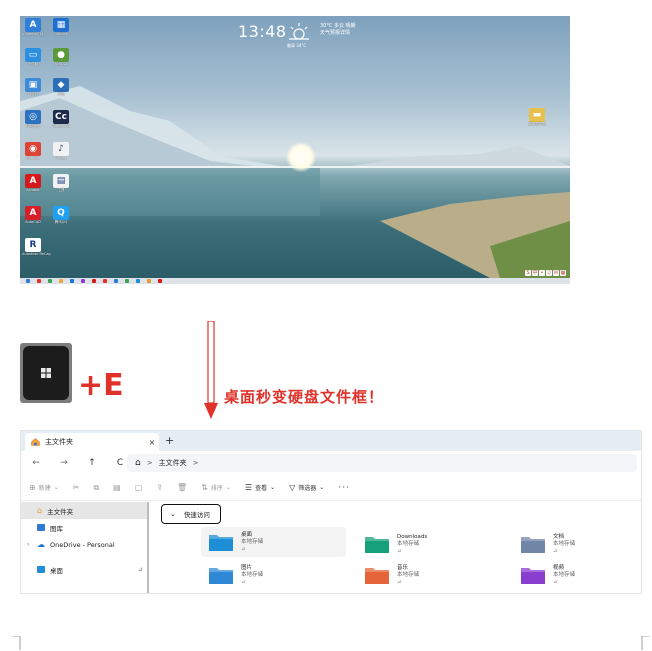 This screenshot has width=652, height=651. Describe the element at coordinates (549, 273) in the screenshot. I see `tray-icon: ♫` at that location.